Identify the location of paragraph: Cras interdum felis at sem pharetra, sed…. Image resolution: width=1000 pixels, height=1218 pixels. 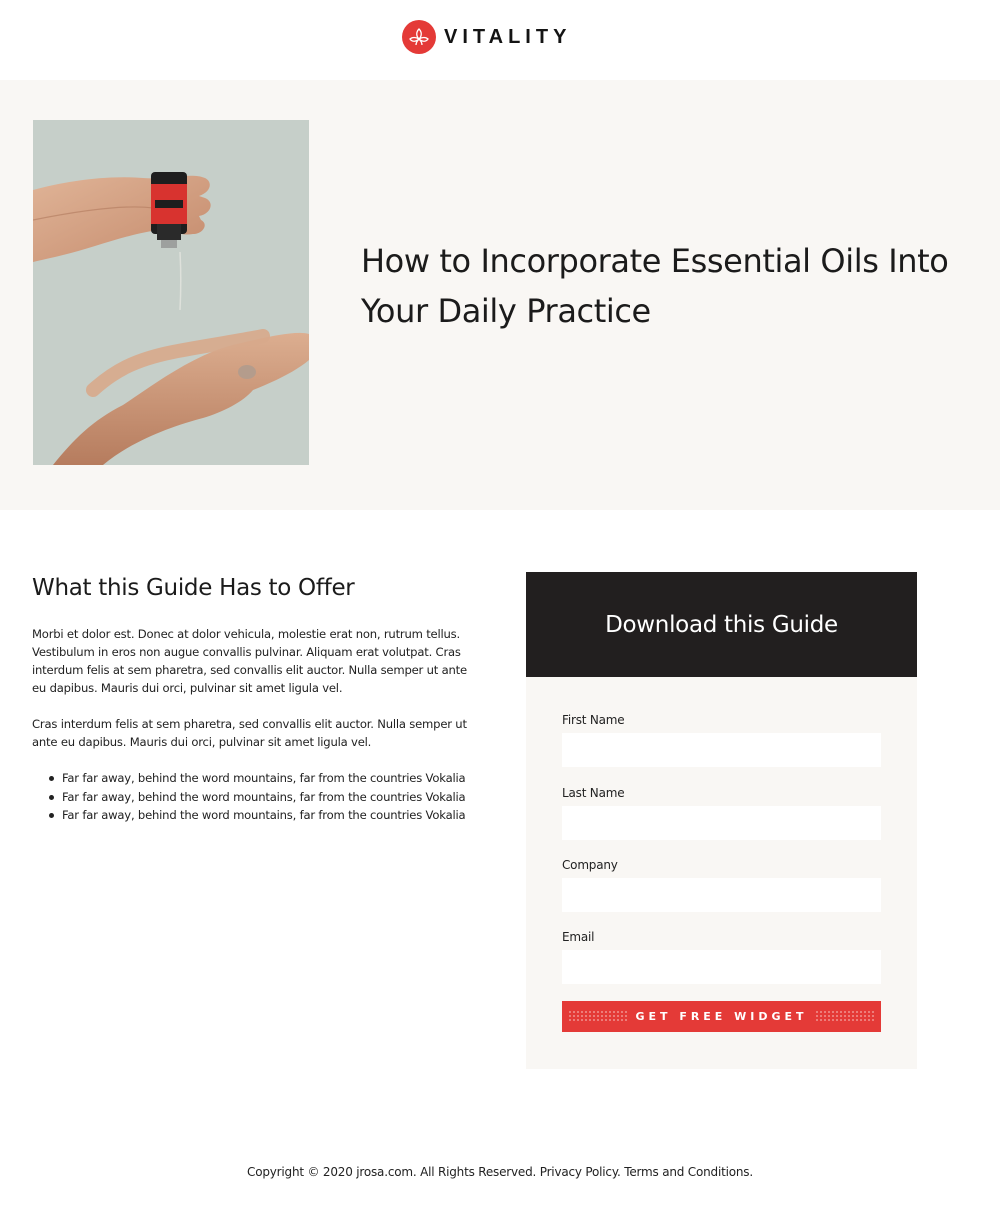
(249, 733).